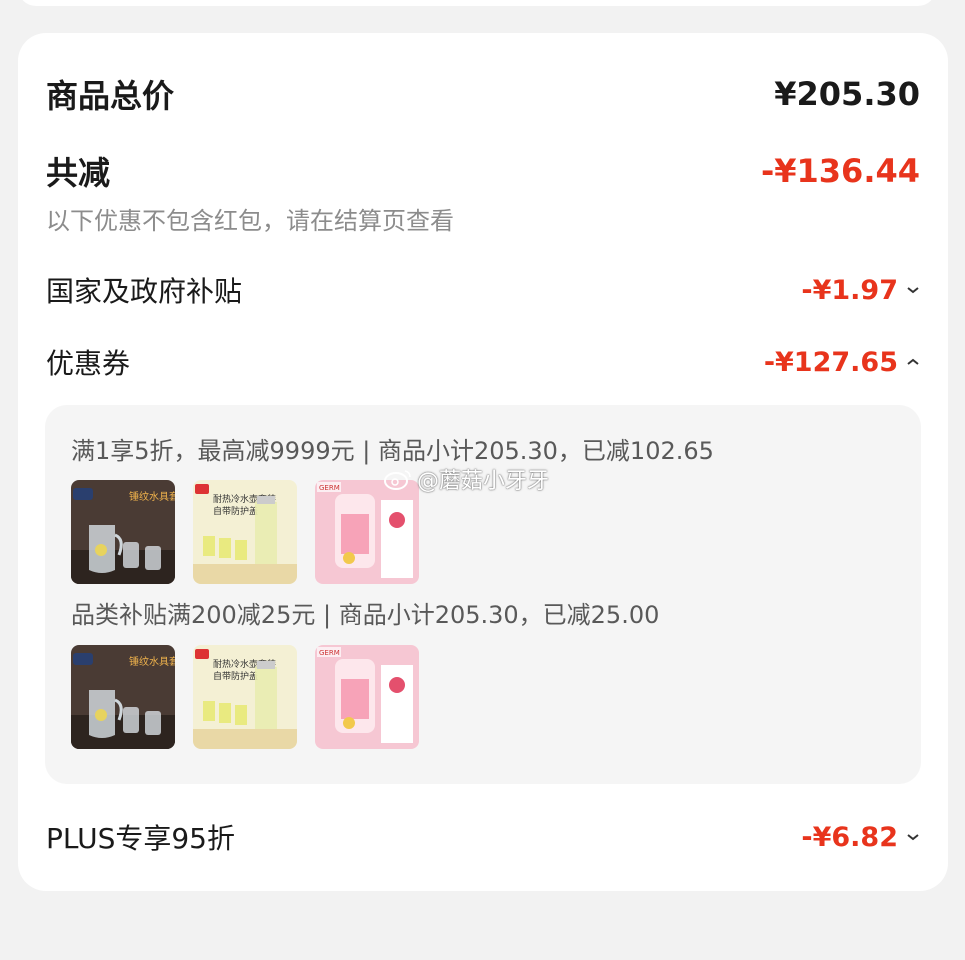  I want to click on subsidy-label: 国家及政府补贴, so click(144, 291).